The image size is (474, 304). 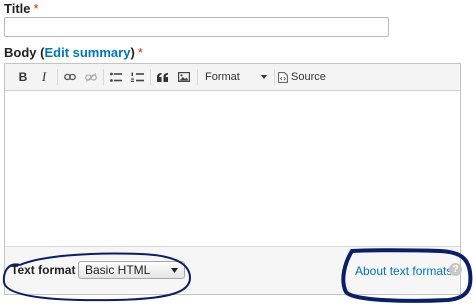 I want to click on image-icon, so click(x=184, y=77).